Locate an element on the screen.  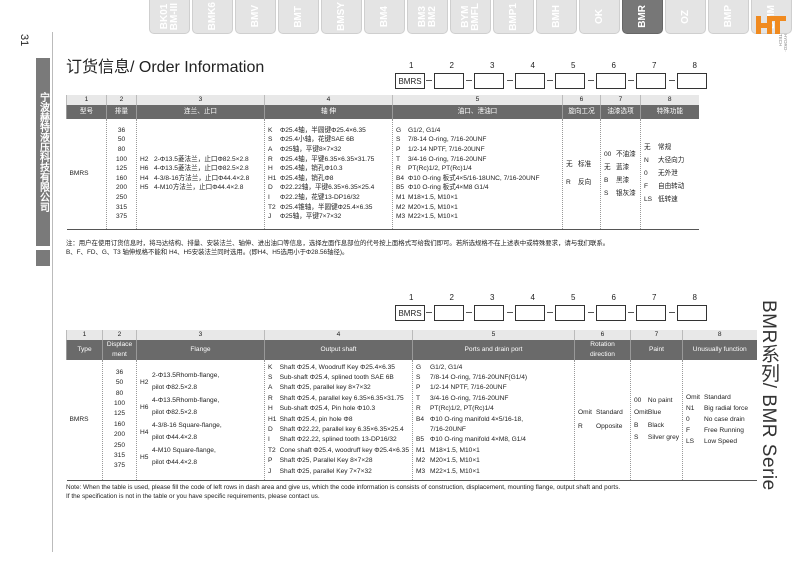
tab-label: OZ is located at coordinates (685, 16).